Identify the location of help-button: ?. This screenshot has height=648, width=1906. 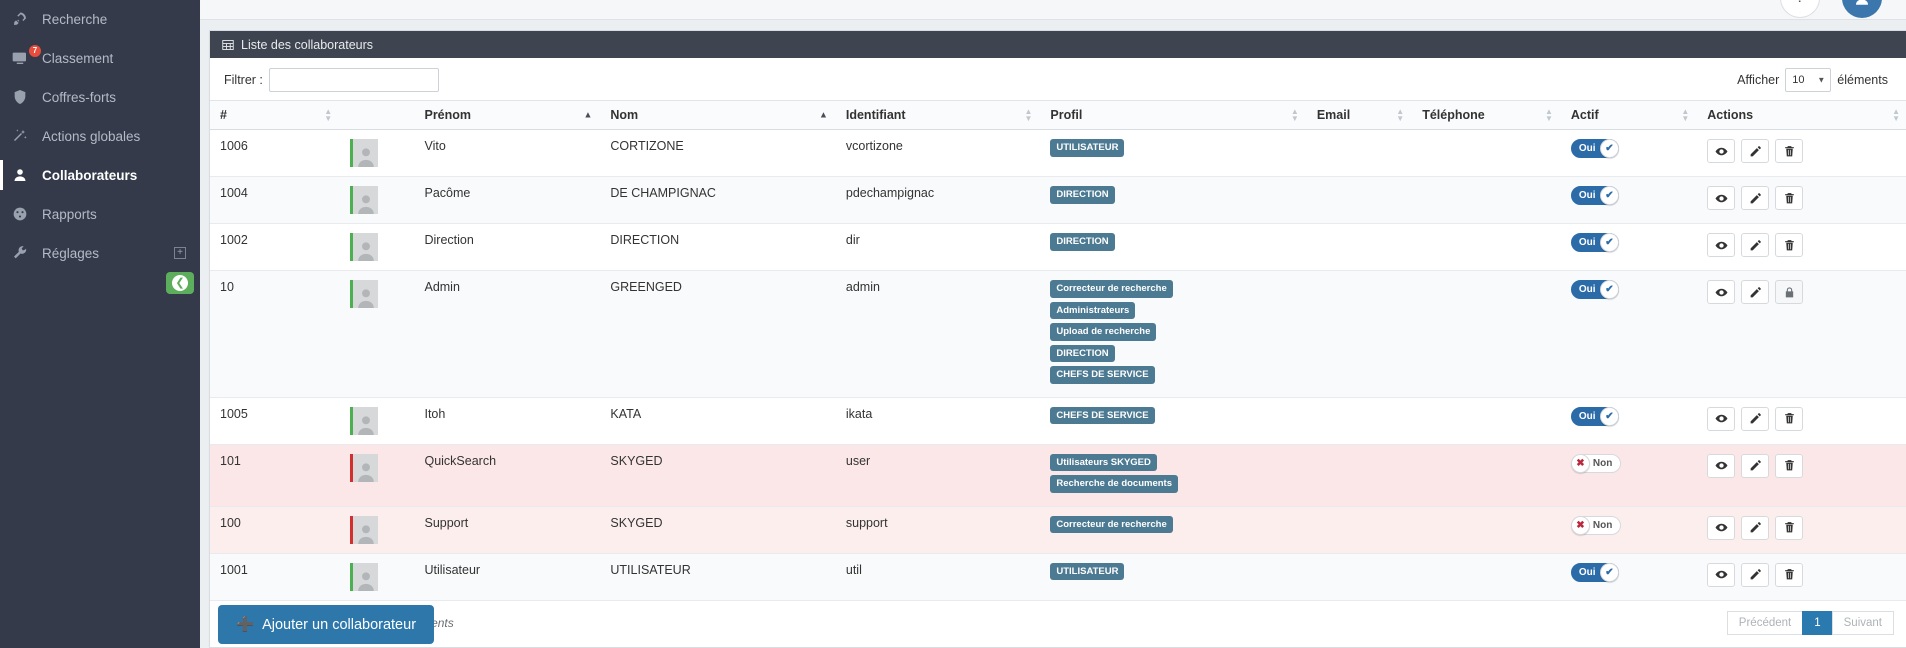
(1800, 9).